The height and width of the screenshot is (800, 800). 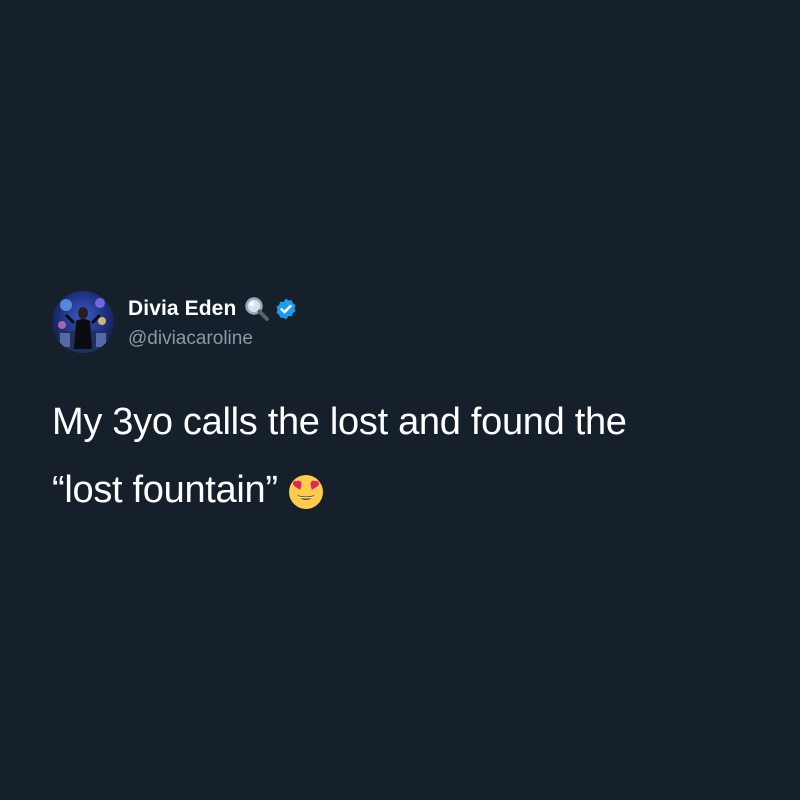 What do you see at coordinates (402, 322) in the screenshot?
I see `tweet-header: Divia Eden @diviacaroline` at bounding box center [402, 322].